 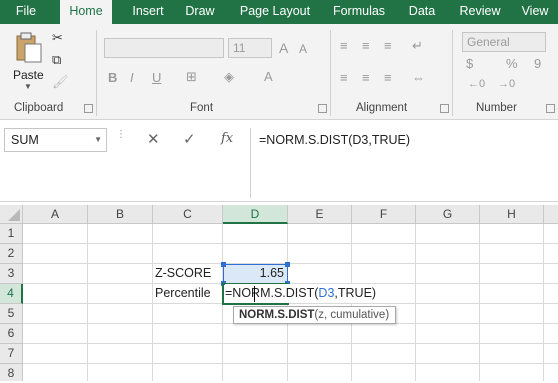 I want to click on paste-button: Paste ▼, so click(x=28, y=60).